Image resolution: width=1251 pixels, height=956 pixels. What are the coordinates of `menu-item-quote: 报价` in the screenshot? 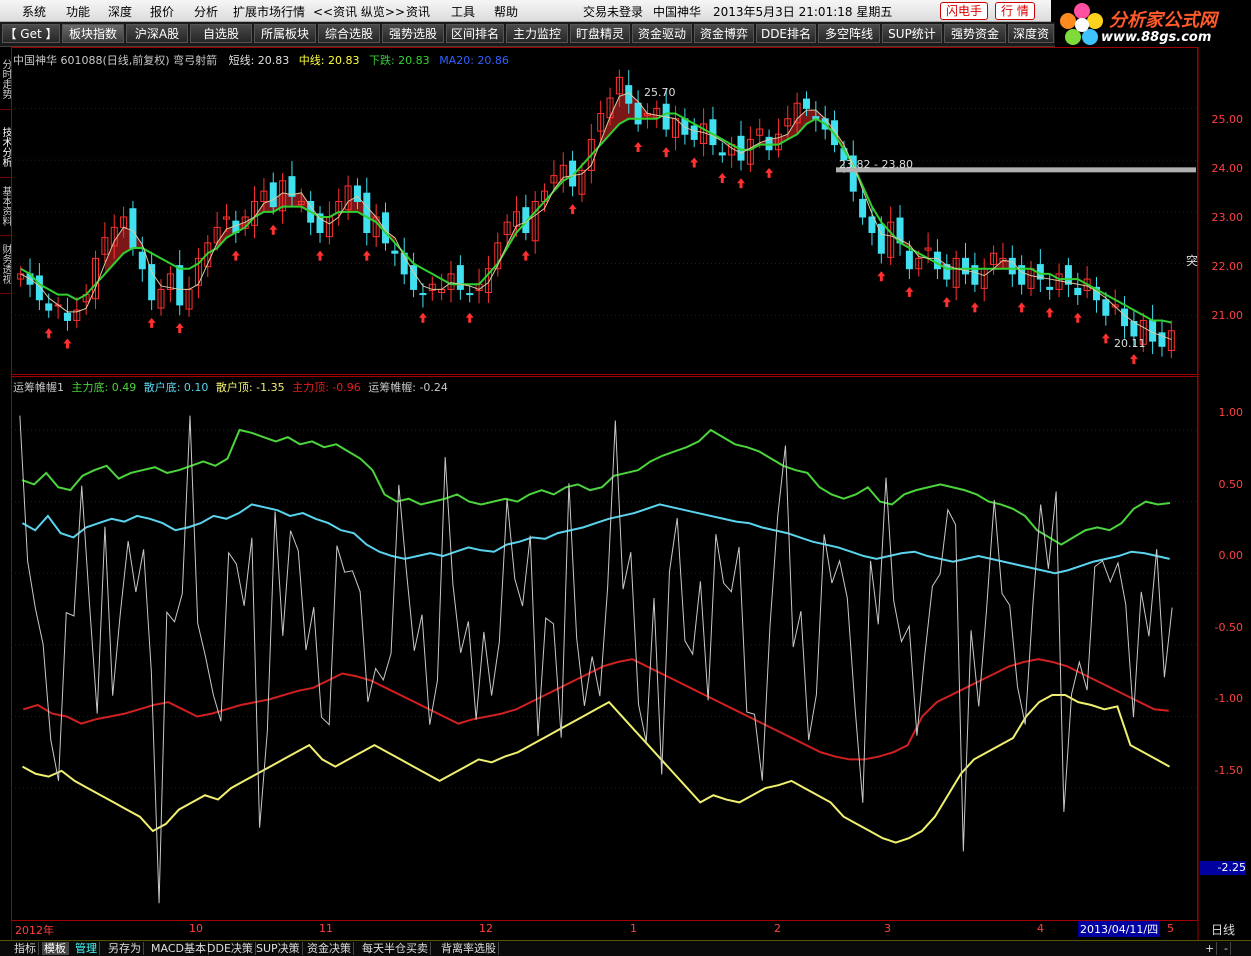 It's located at (162, 11).